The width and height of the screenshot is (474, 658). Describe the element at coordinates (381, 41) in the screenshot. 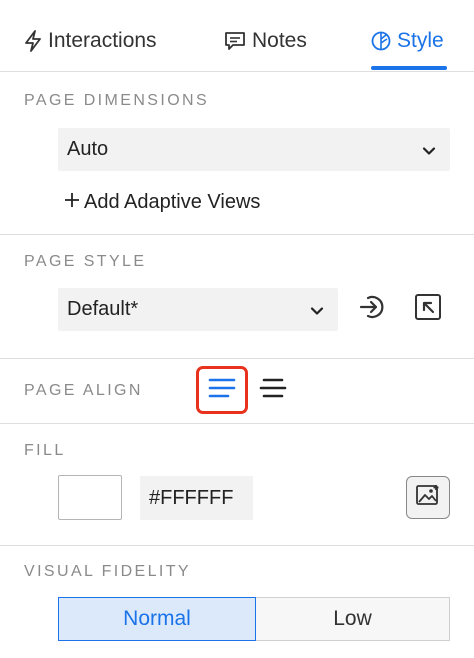

I see `leaf-icon` at that location.